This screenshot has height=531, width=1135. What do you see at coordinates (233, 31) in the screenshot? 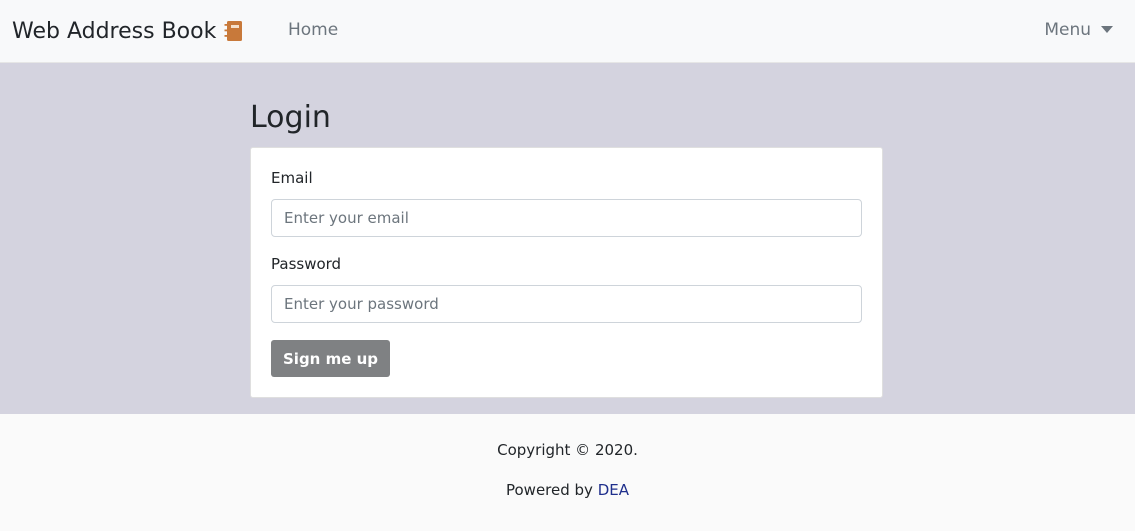
I see `address-book-icon` at bounding box center [233, 31].